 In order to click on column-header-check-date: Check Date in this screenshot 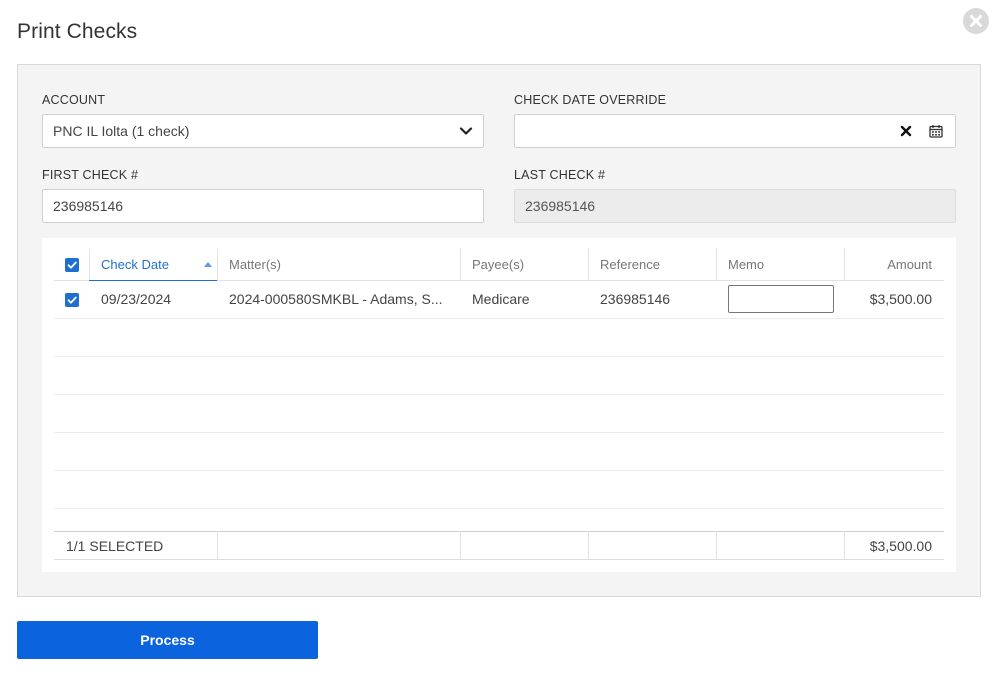, I will do `click(153, 265)`.